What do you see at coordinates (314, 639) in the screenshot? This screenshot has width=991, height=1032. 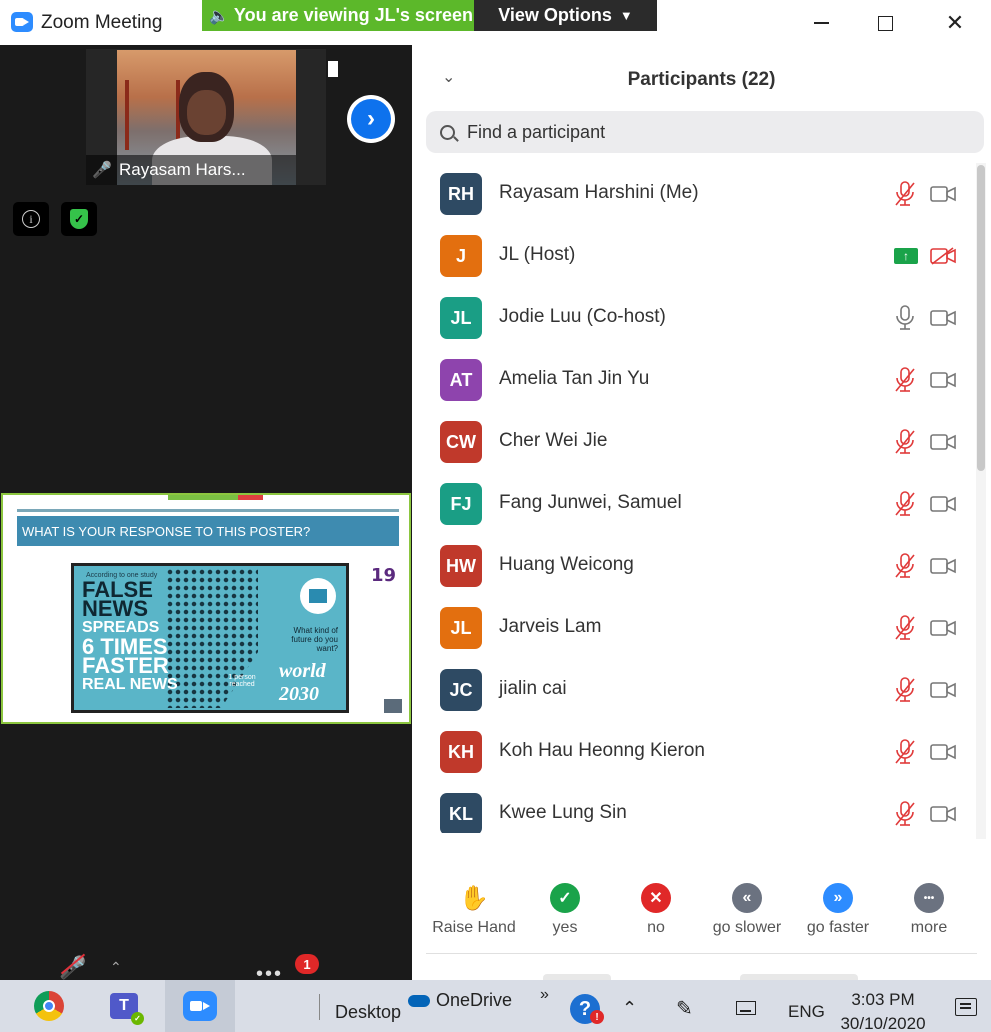 I see `poster-question: What kind of future do you want?` at bounding box center [314, 639].